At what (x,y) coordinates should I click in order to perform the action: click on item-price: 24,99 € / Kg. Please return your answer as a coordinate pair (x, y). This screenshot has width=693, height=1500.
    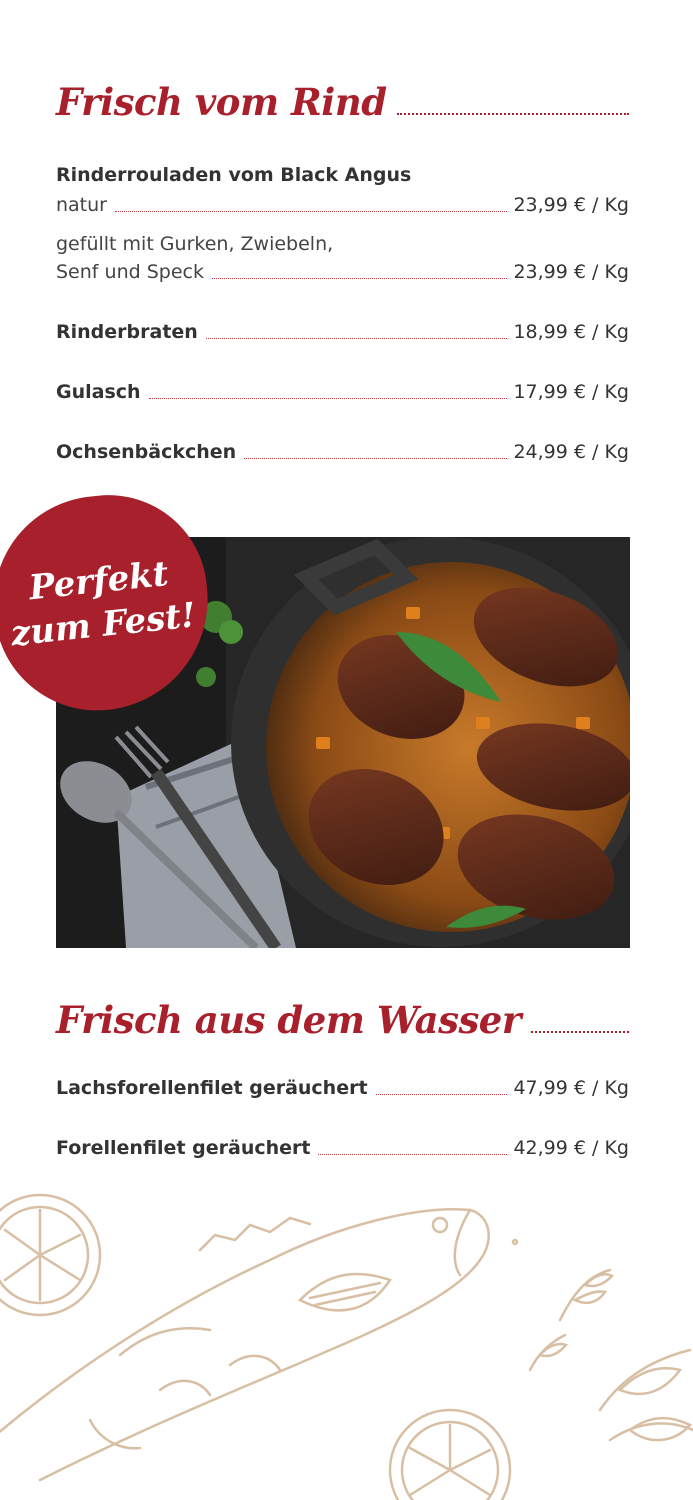
    Looking at the image, I should click on (571, 452).